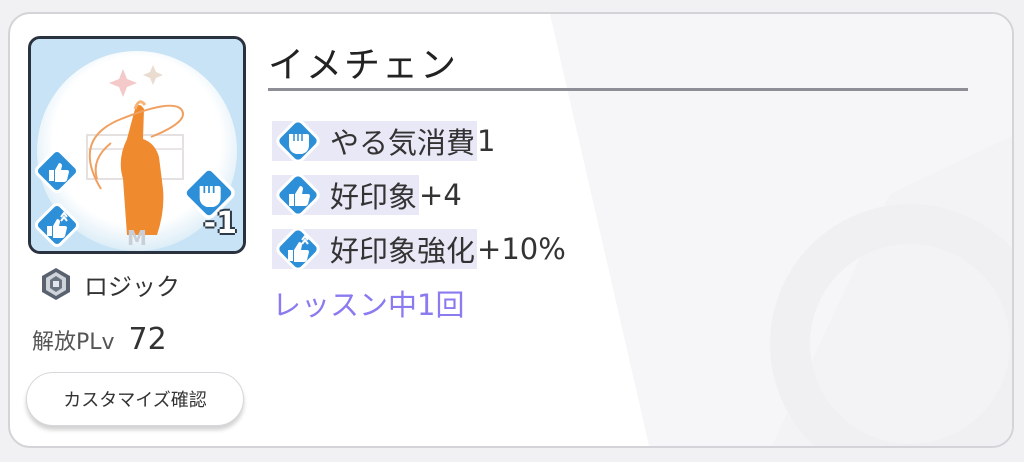 This screenshot has width=1024, height=462. Describe the element at coordinates (374, 197) in the screenshot. I see `effect-keyword: 好印象` at that location.